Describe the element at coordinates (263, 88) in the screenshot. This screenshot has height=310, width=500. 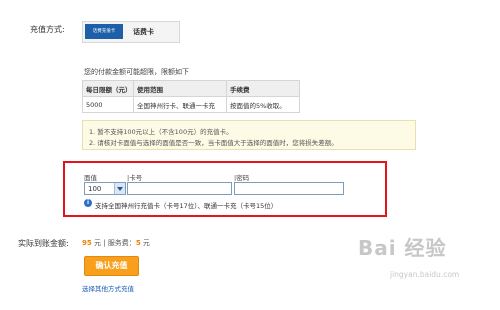
I see `limits-header-fee: 手续费` at that location.